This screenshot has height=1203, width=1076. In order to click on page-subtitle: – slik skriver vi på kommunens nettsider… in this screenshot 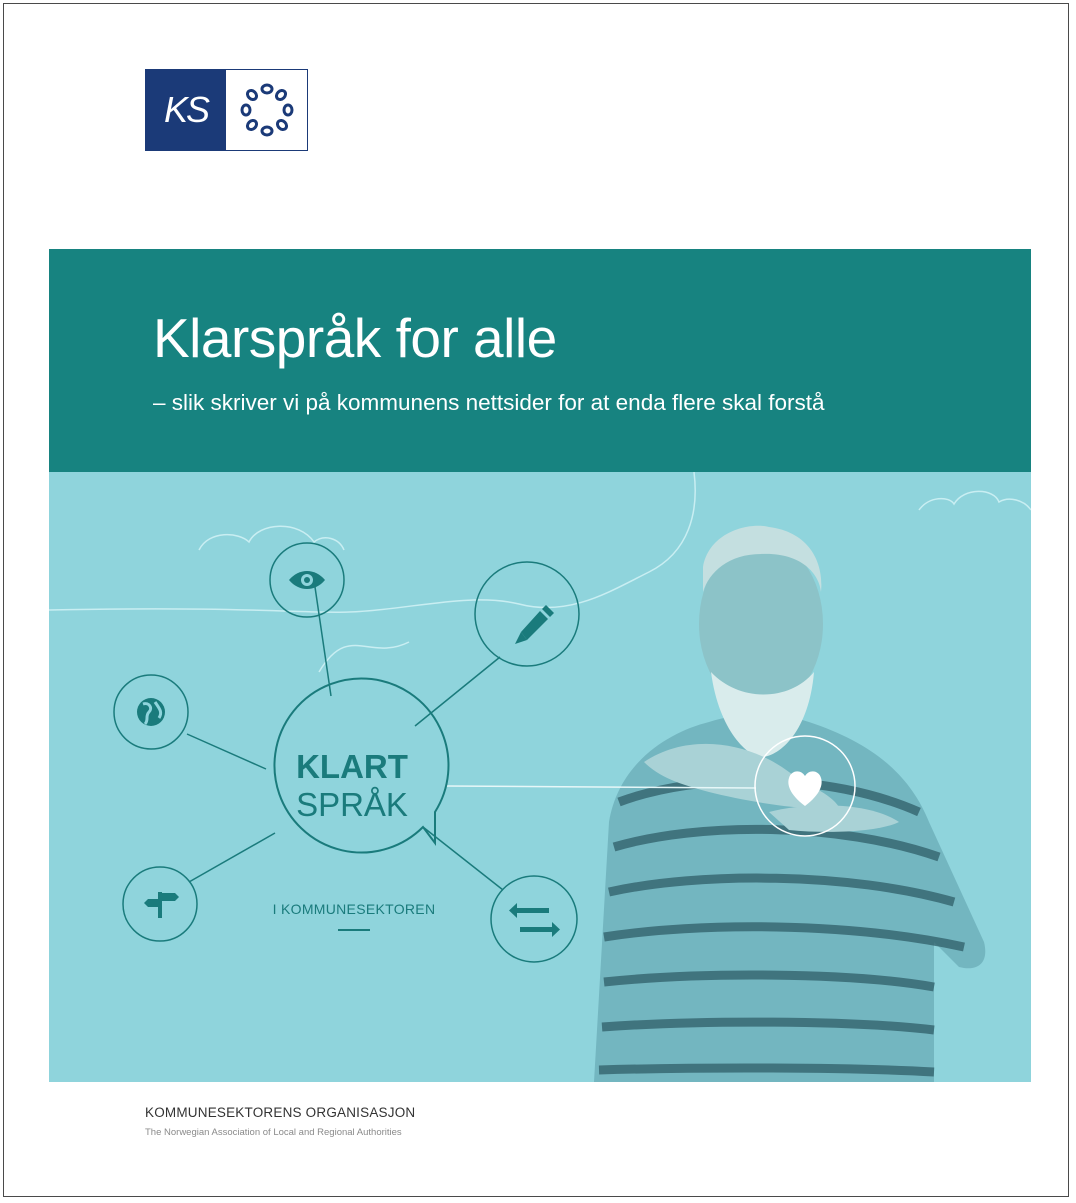, I will do `click(489, 402)`.